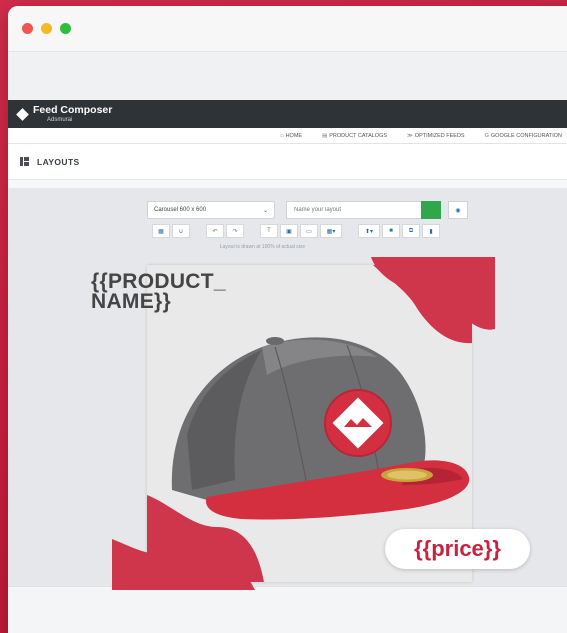 The width and height of the screenshot is (567, 633). What do you see at coordinates (287, 29) in the screenshot?
I see `window-titlebar` at bounding box center [287, 29].